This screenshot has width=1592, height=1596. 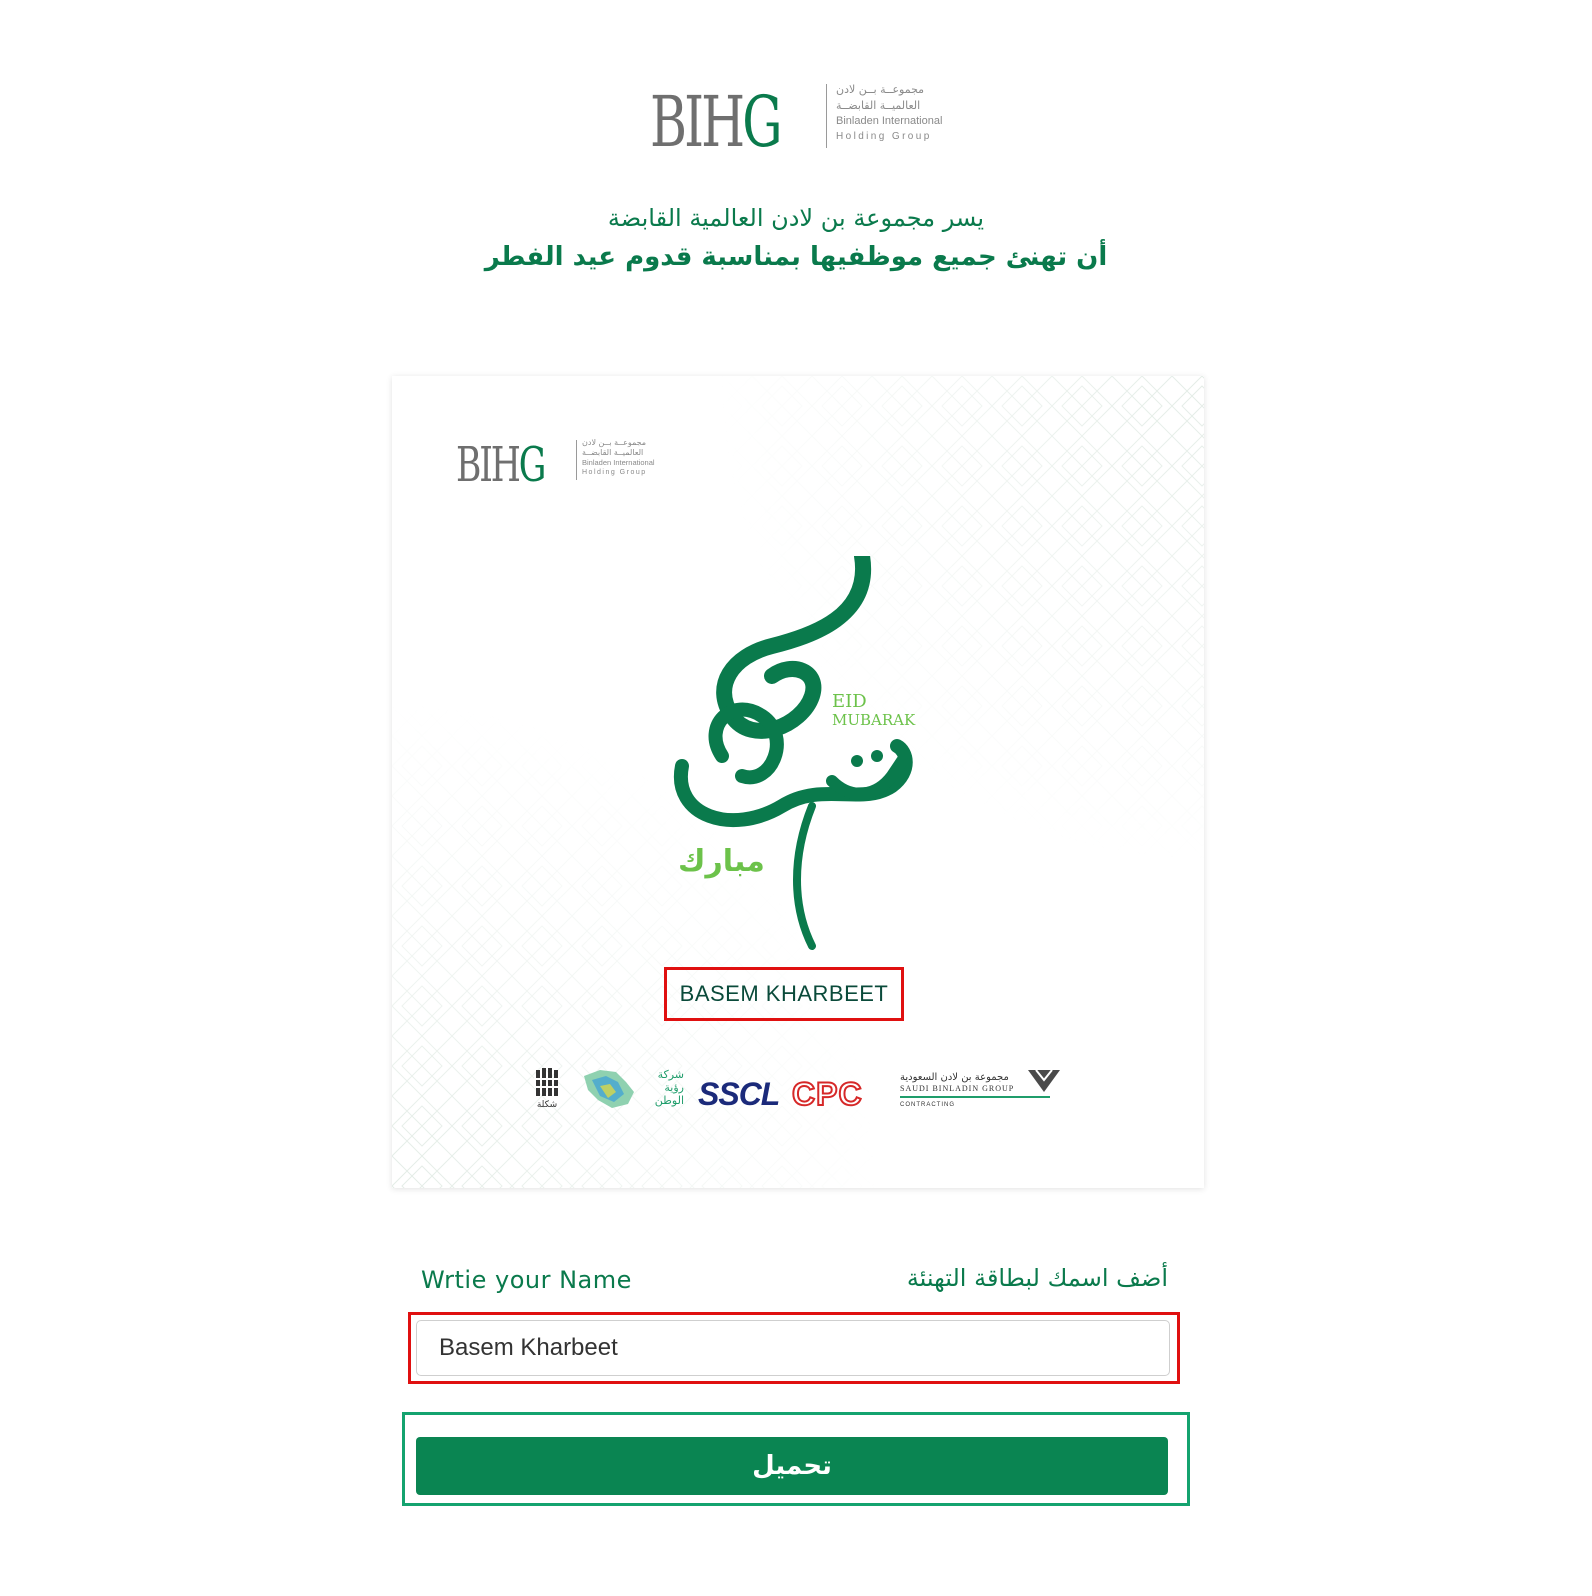 What do you see at coordinates (547, 1082) in the screenshot?
I see `building-icon` at bounding box center [547, 1082].